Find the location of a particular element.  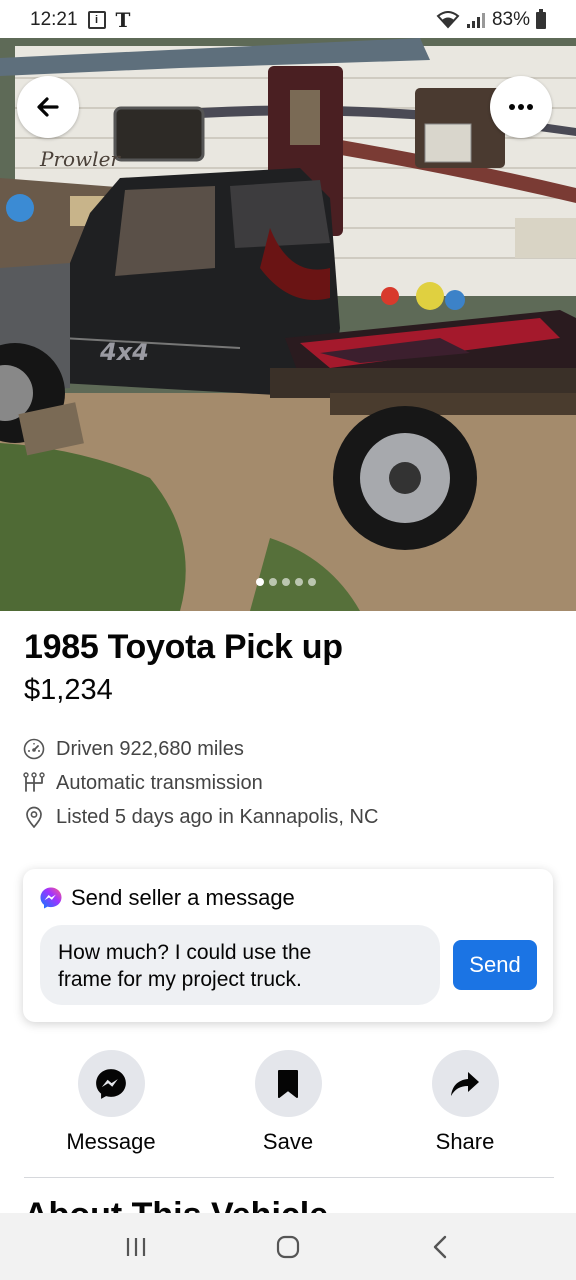

action-label: Message is located at coordinates (111, 1141).